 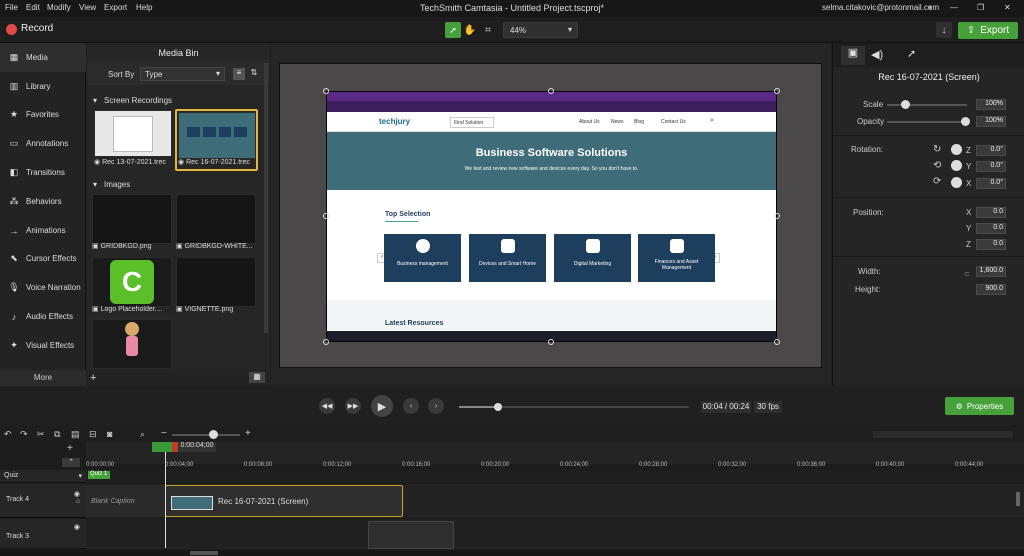 I want to click on rotation-z-input: 0.0°, so click(x=991, y=150).